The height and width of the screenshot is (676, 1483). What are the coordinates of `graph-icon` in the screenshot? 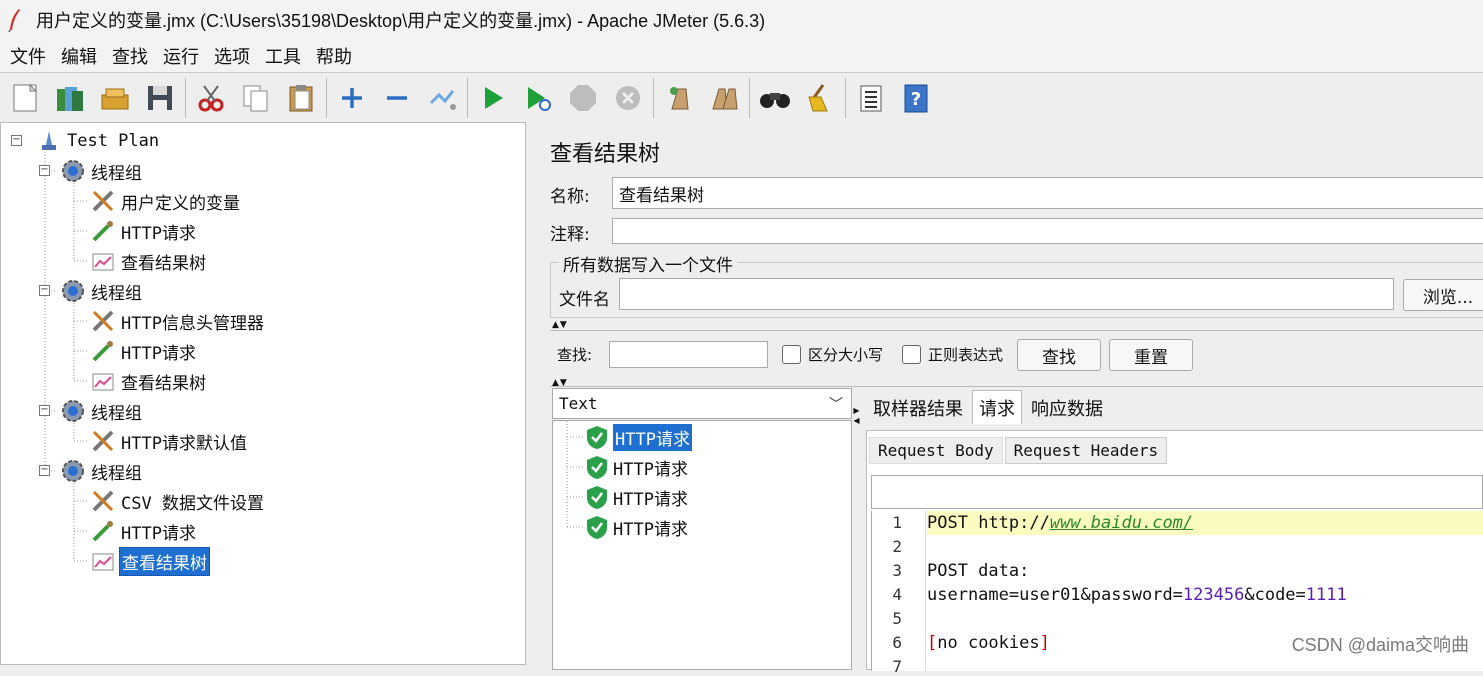 It's located at (103, 561).